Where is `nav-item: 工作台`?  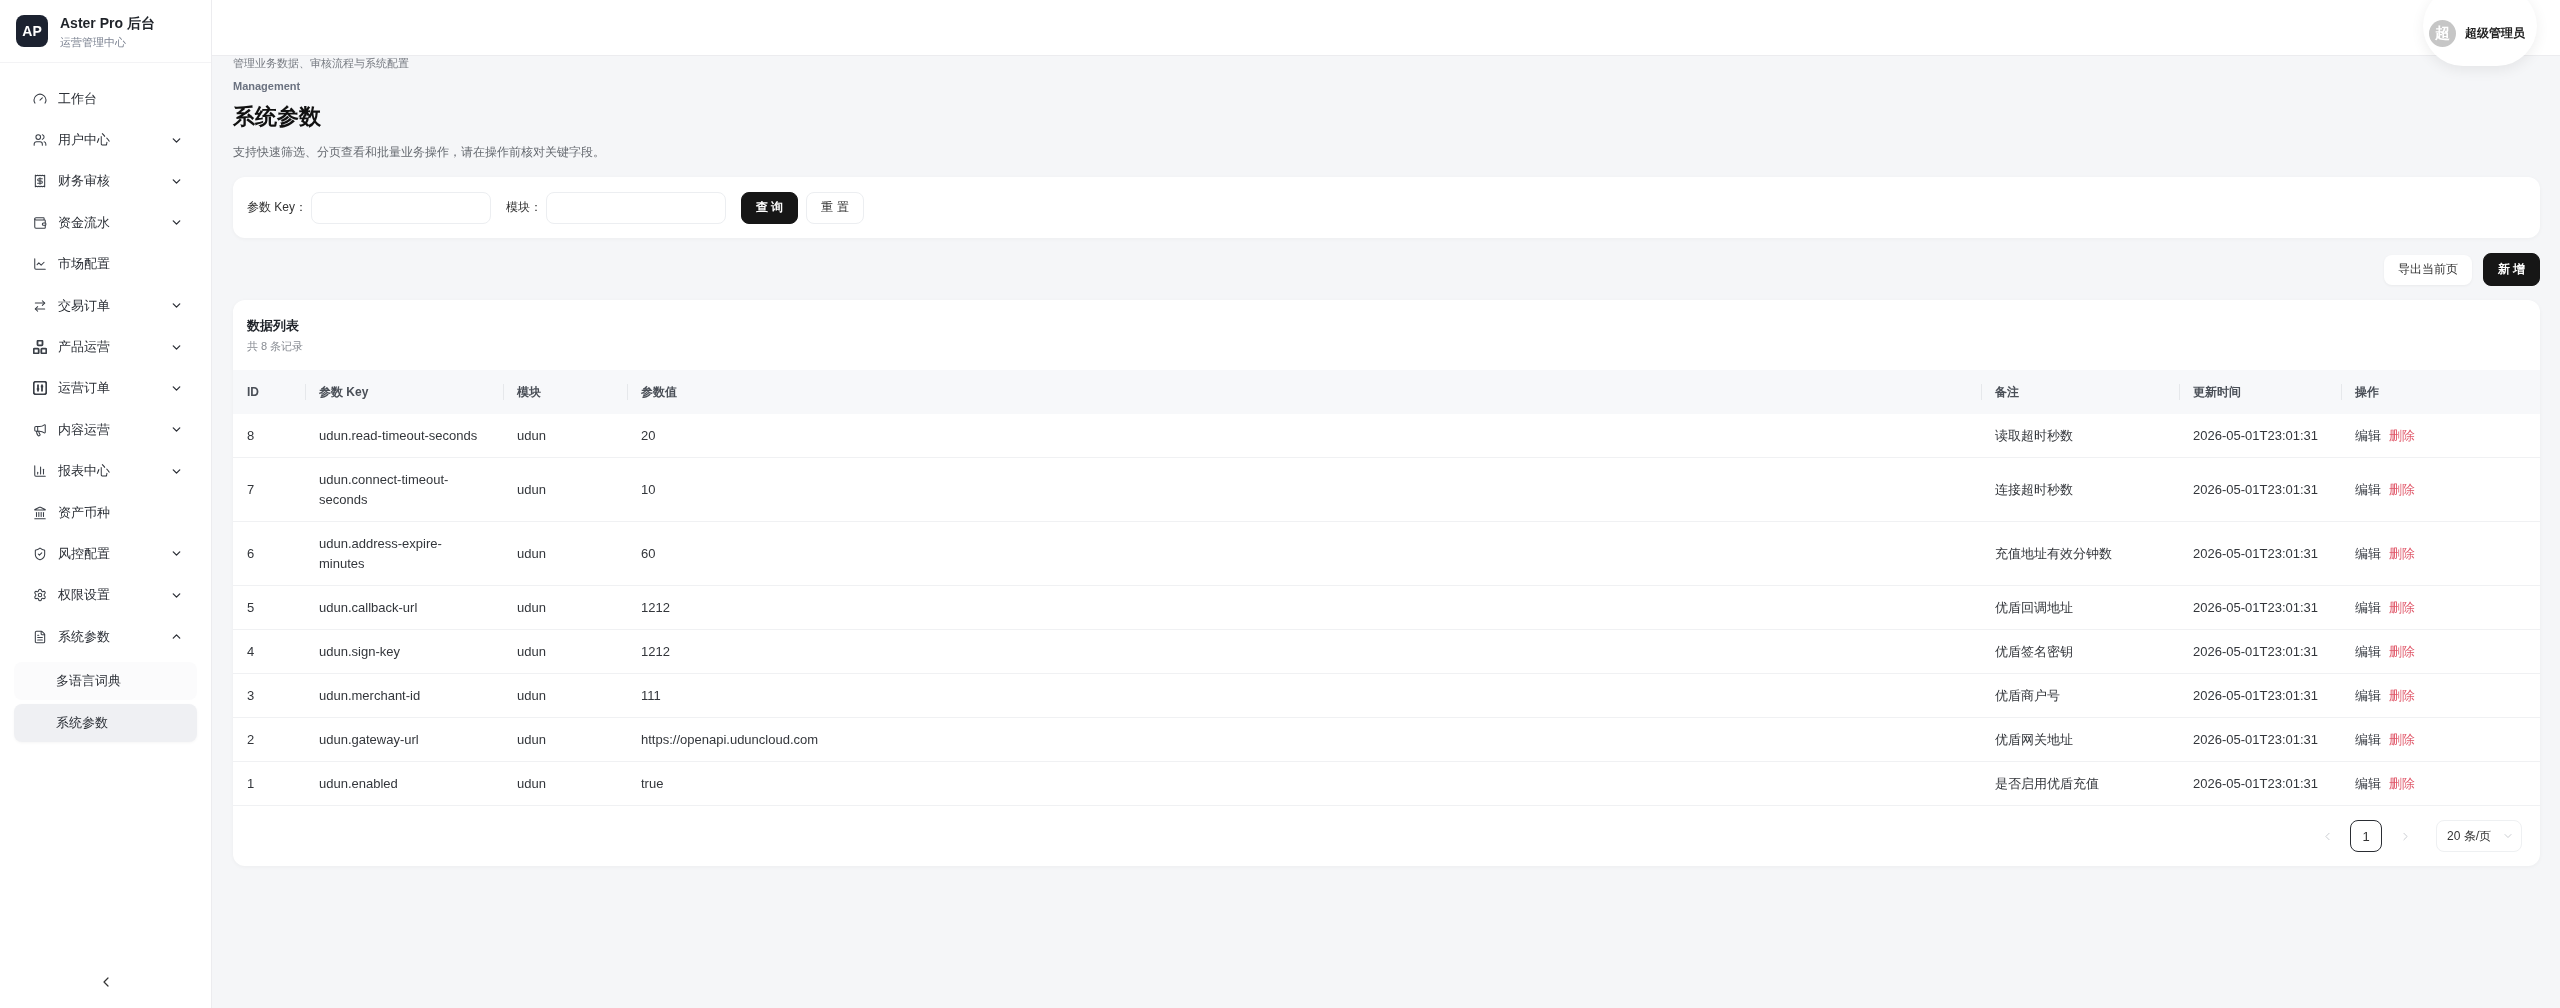 nav-item: 工作台 is located at coordinates (105, 99).